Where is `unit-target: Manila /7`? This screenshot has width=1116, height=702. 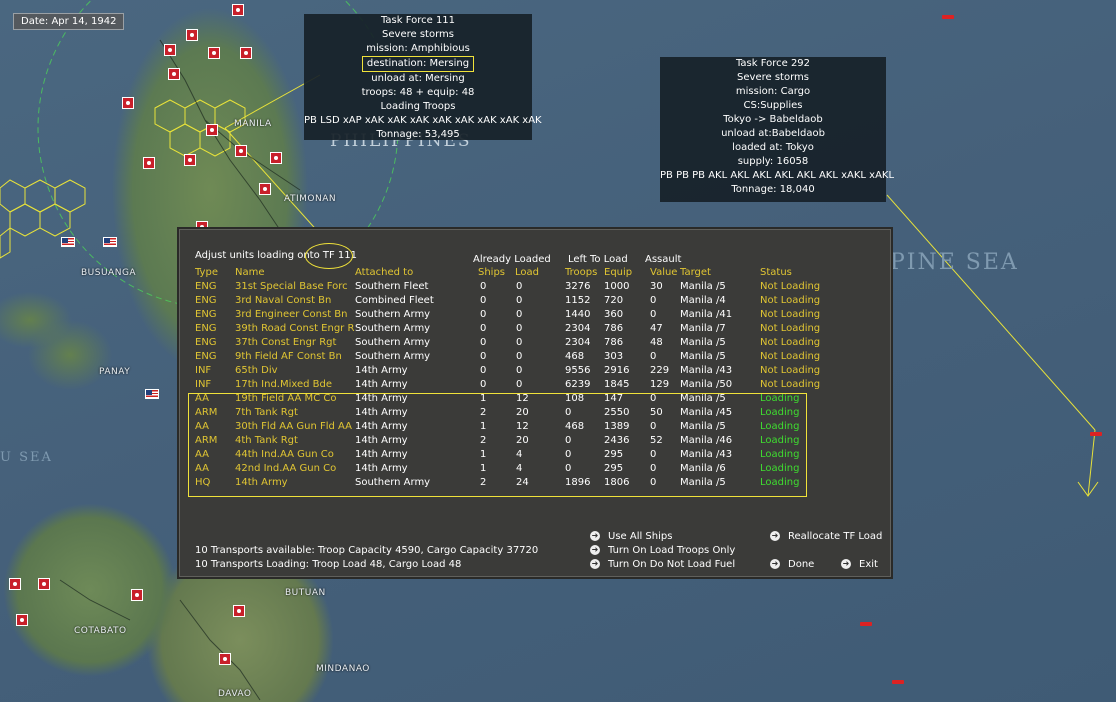
unit-target: Manila /7 is located at coordinates (703, 328).